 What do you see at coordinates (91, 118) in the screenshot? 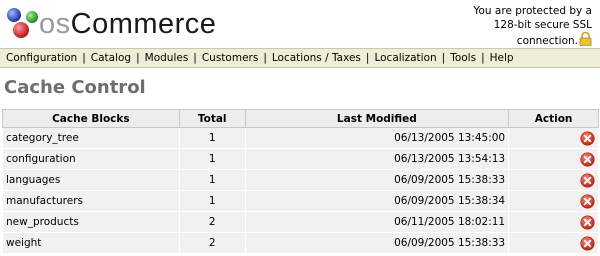
I see `header-cache-blocks: Cache Blocks` at bounding box center [91, 118].